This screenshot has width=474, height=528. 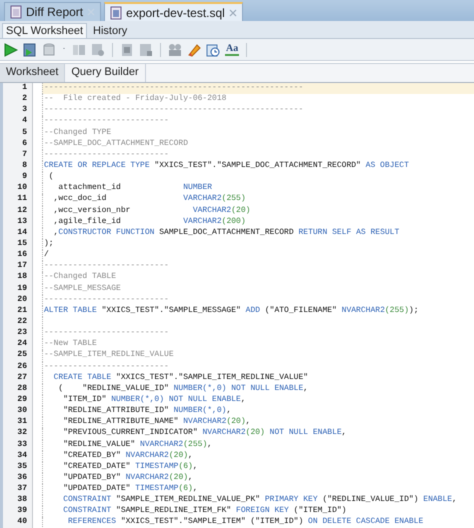 I want to click on code-line: REFERENCES "XXICS_TEST"."SAMPLE_ITEM" ("ITEM_ID") ON DELETE CASCADE ENABLE, so click(x=258, y=522).